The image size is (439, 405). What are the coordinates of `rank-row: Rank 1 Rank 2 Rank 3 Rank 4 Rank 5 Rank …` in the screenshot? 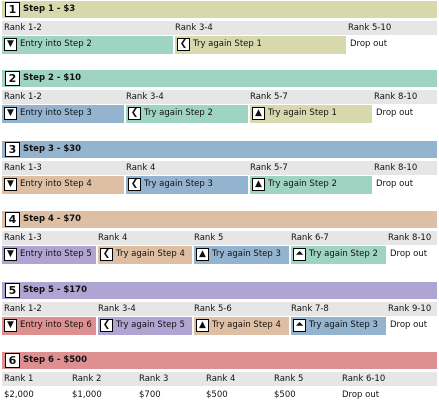 It's located at (219, 379).